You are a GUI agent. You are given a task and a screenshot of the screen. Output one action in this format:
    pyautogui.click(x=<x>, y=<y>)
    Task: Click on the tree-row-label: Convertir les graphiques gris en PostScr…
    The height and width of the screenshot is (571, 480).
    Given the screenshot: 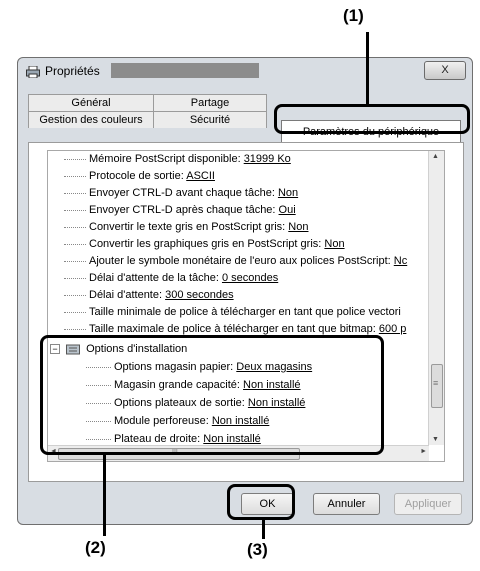 What is the action you would take?
    pyautogui.click(x=207, y=244)
    